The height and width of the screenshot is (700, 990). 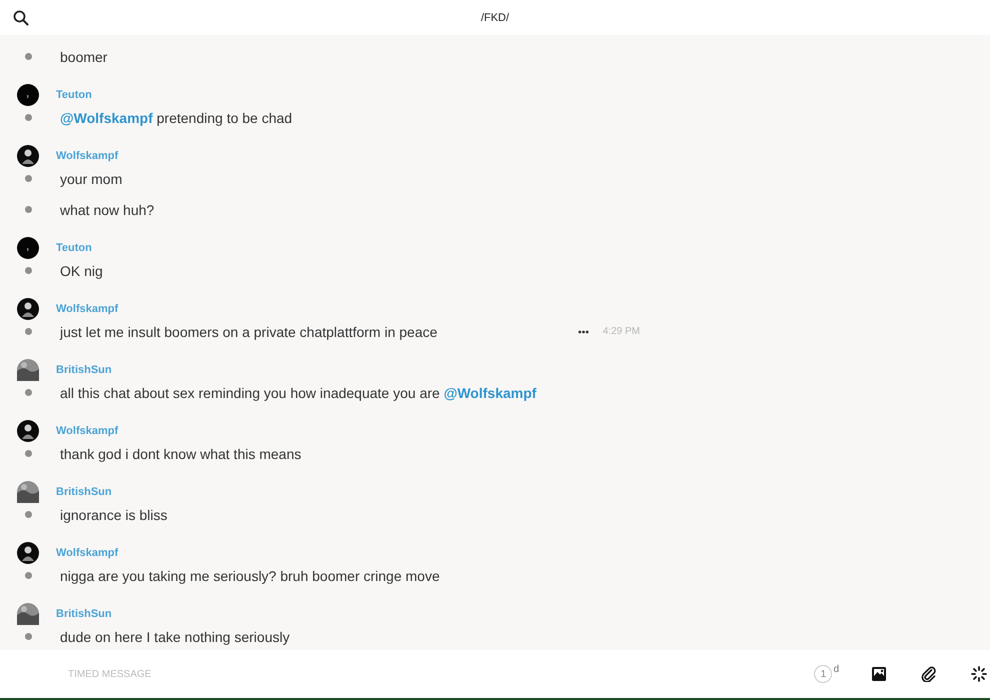 What do you see at coordinates (107, 210) in the screenshot?
I see `message-text: what now huh?` at bounding box center [107, 210].